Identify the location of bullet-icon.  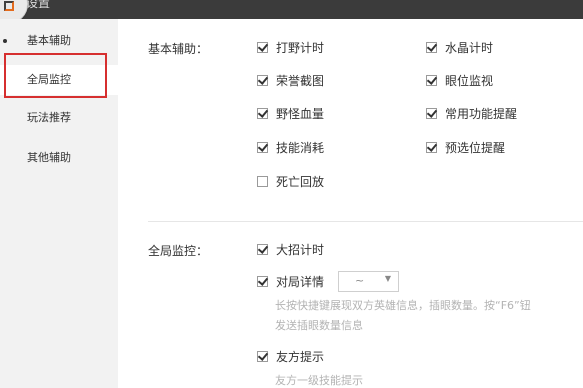
(5, 41).